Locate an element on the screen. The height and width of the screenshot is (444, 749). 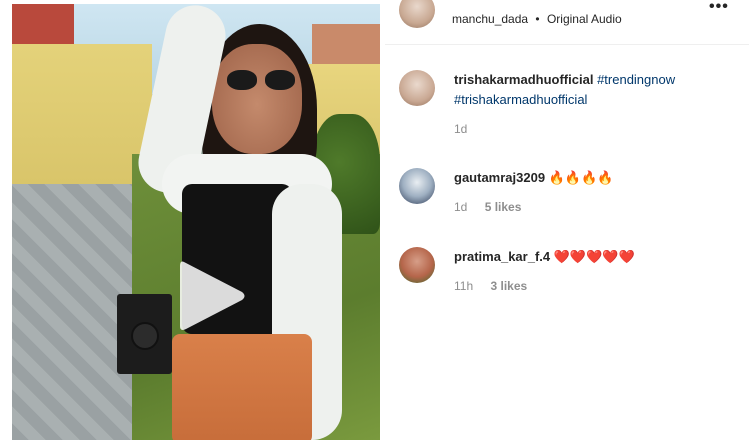
sunglasses is located at coordinates (262, 81).